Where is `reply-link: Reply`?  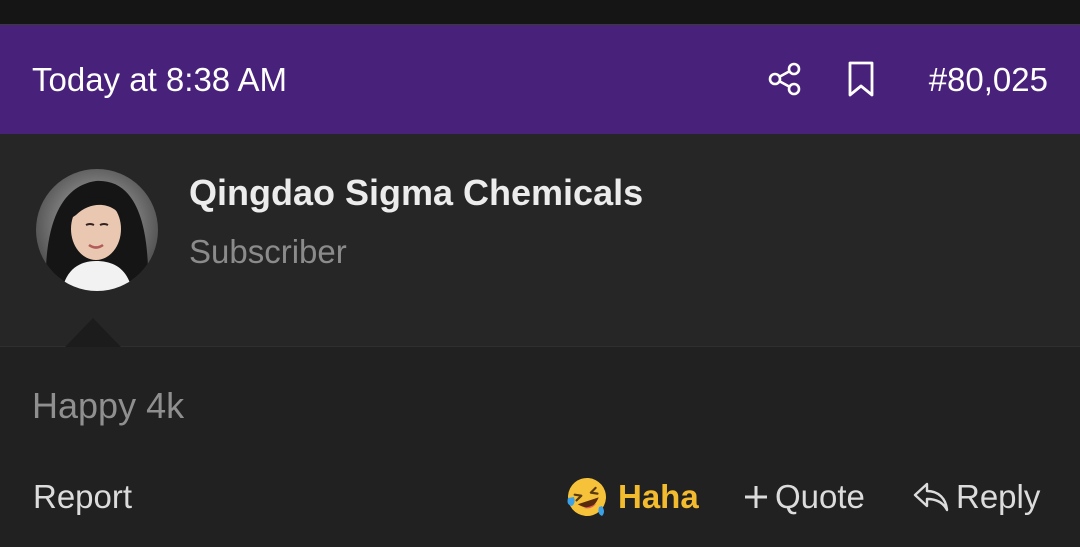 reply-link: Reply is located at coordinates (976, 497).